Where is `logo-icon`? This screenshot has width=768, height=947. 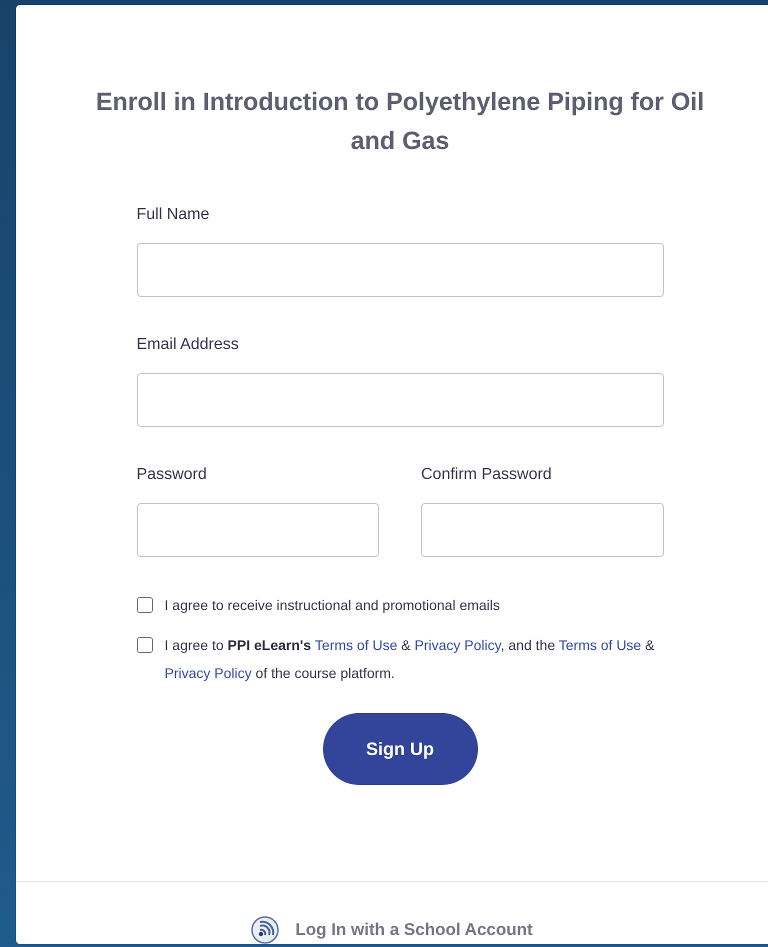
logo-icon is located at coordinates (265, 930).